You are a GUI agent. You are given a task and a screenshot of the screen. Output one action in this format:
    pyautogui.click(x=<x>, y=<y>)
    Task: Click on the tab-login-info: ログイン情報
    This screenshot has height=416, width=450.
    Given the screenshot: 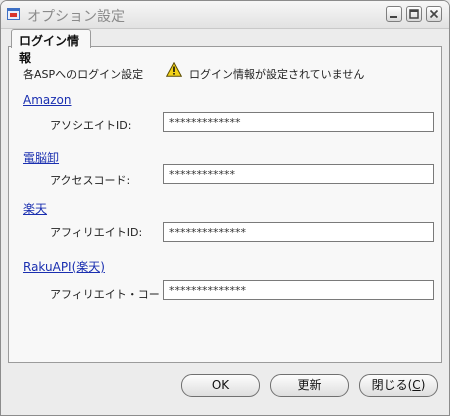 What is the action you would take?
    pyautogui.click(x=51, y=47)
    